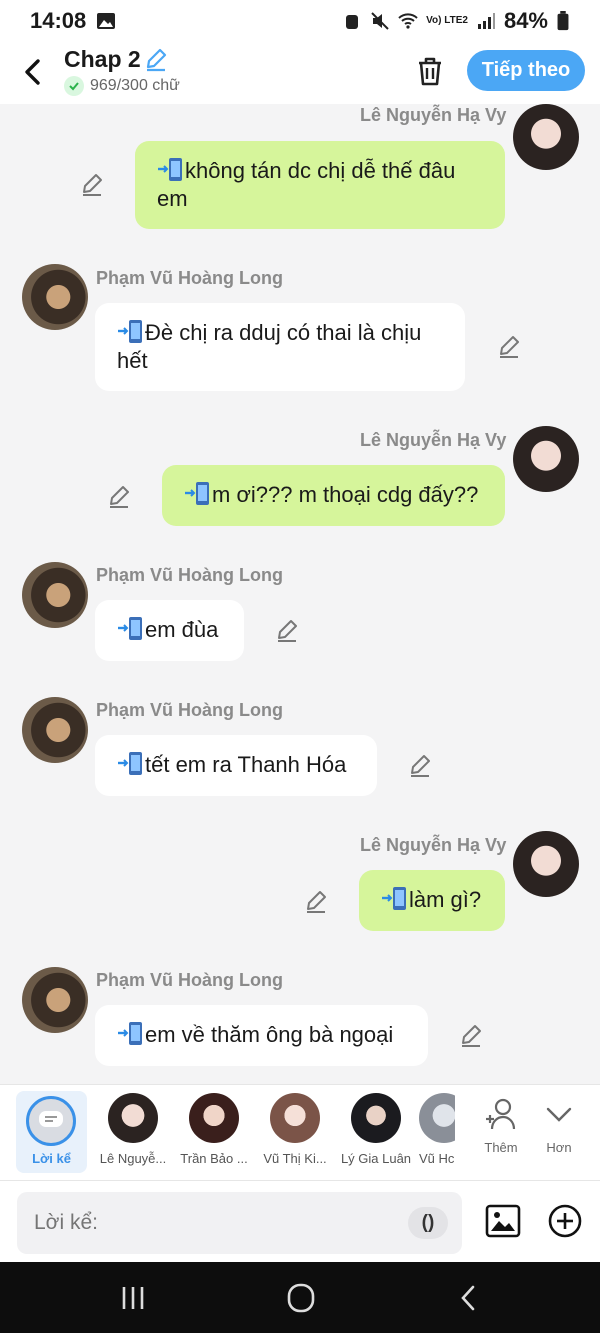 The width and height of the screenshot is (600, 1333). I want to click on battery-icon, so click(563, 21).